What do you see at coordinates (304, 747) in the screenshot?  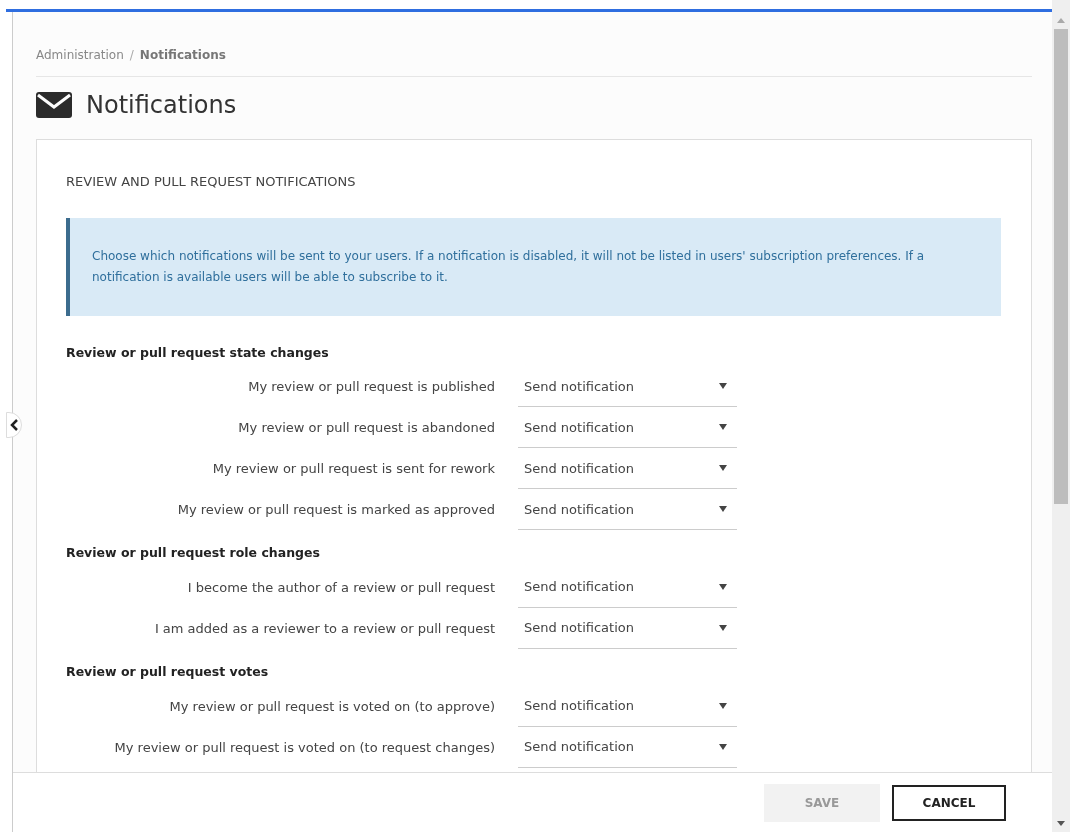 I see `setting-label: My review or pull request is voted on (to request changes)` at bounding box center [304, 747].